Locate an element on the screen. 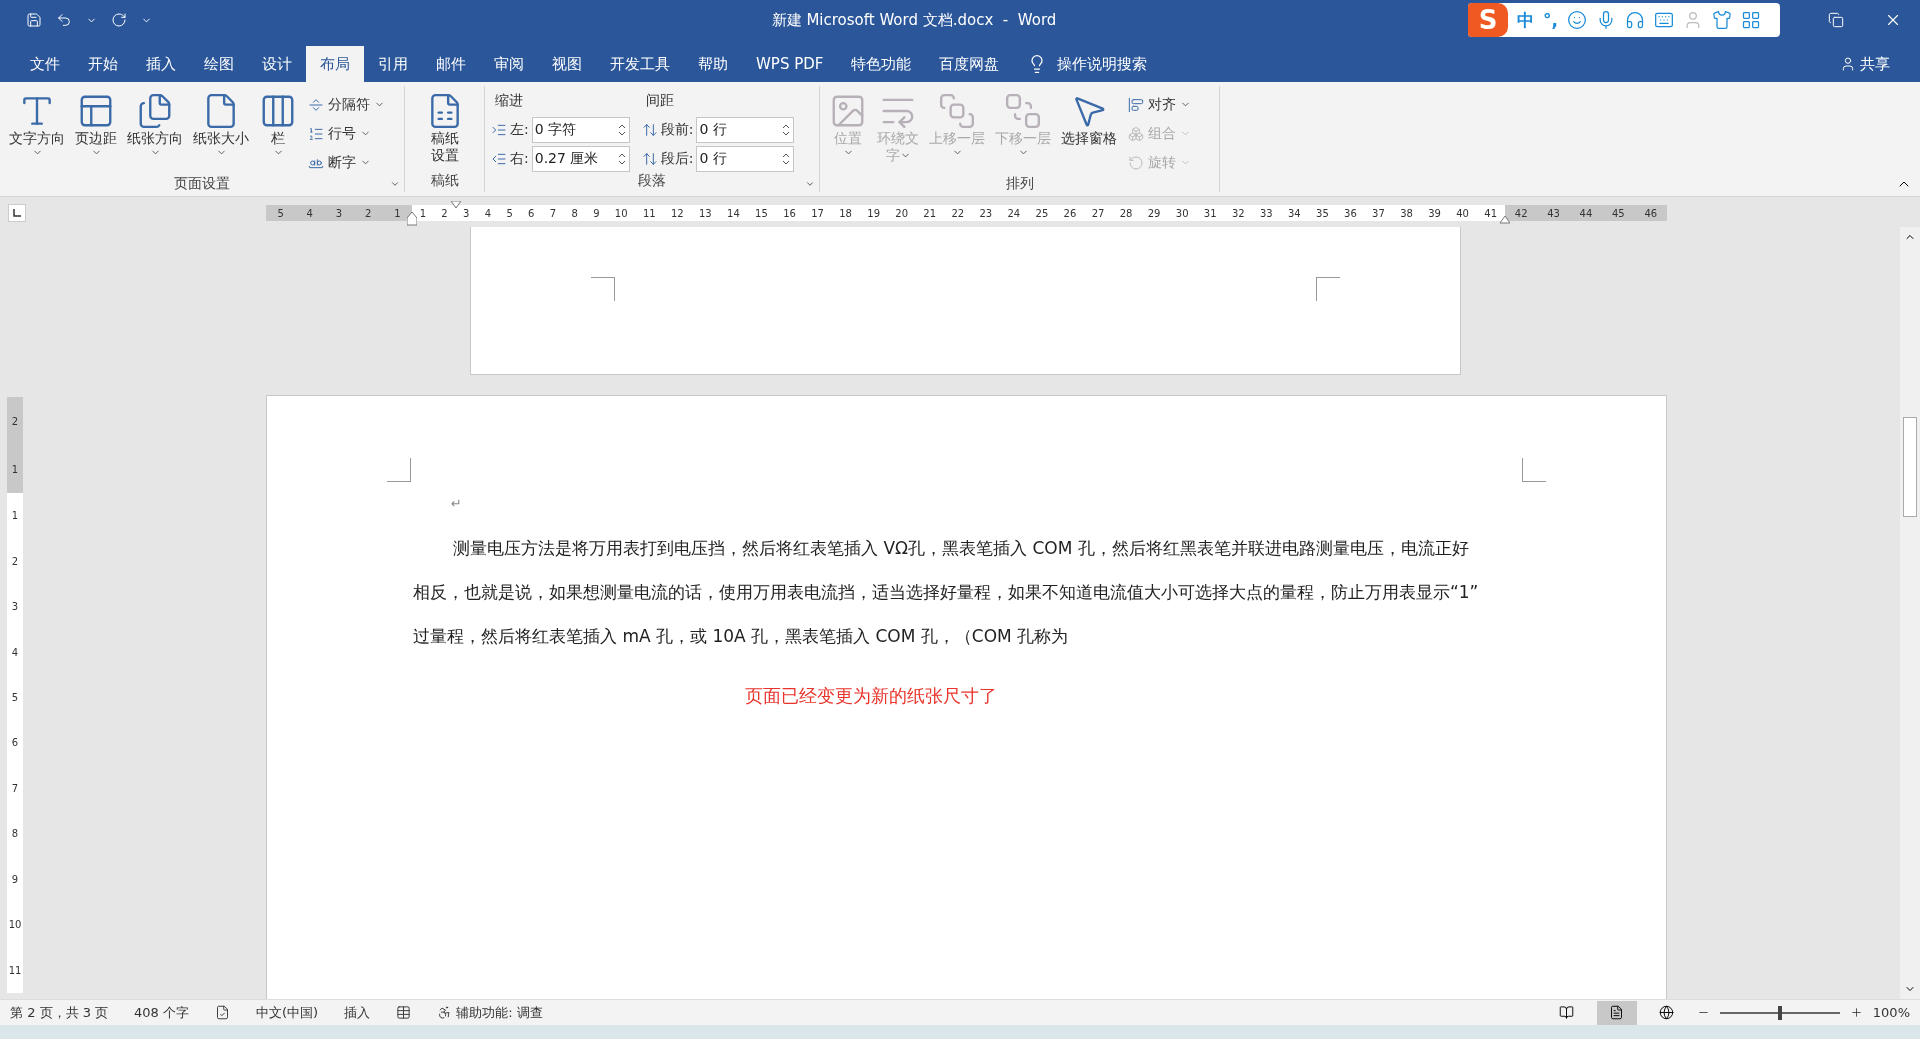 This screenshot has width=1920, height=1039. ime-logo: S is located at coordinates (1488, 20).